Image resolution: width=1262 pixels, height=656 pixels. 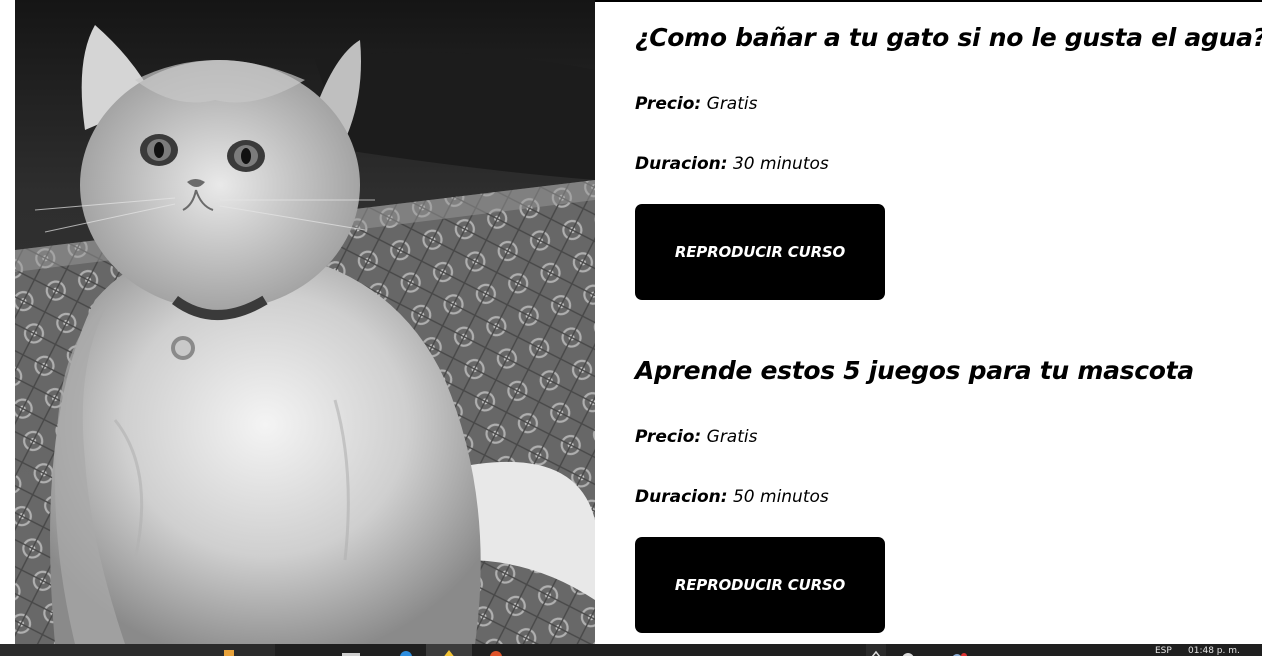 I want to click on os-taskbar: ESP 01:48 p. m., so click(x=631, y=650).